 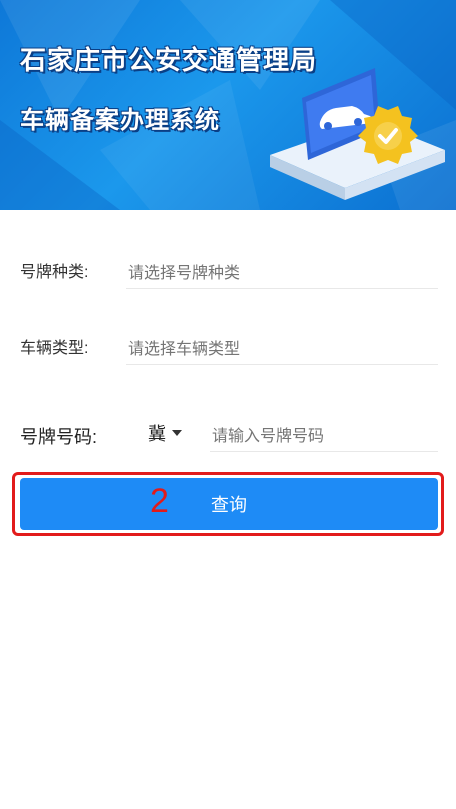 What do you see at coordinates (177, 433) in the screenshot?
I see `caret-down-icon` at bounding box center [177, 433].